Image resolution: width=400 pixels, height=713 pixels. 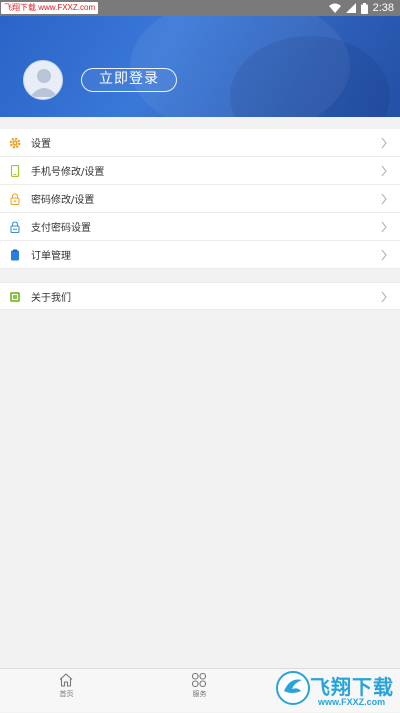 What do you see at coordinates (15, 171) in the screenshot?
I see `phone-icon` at bounding box center [15, 171].